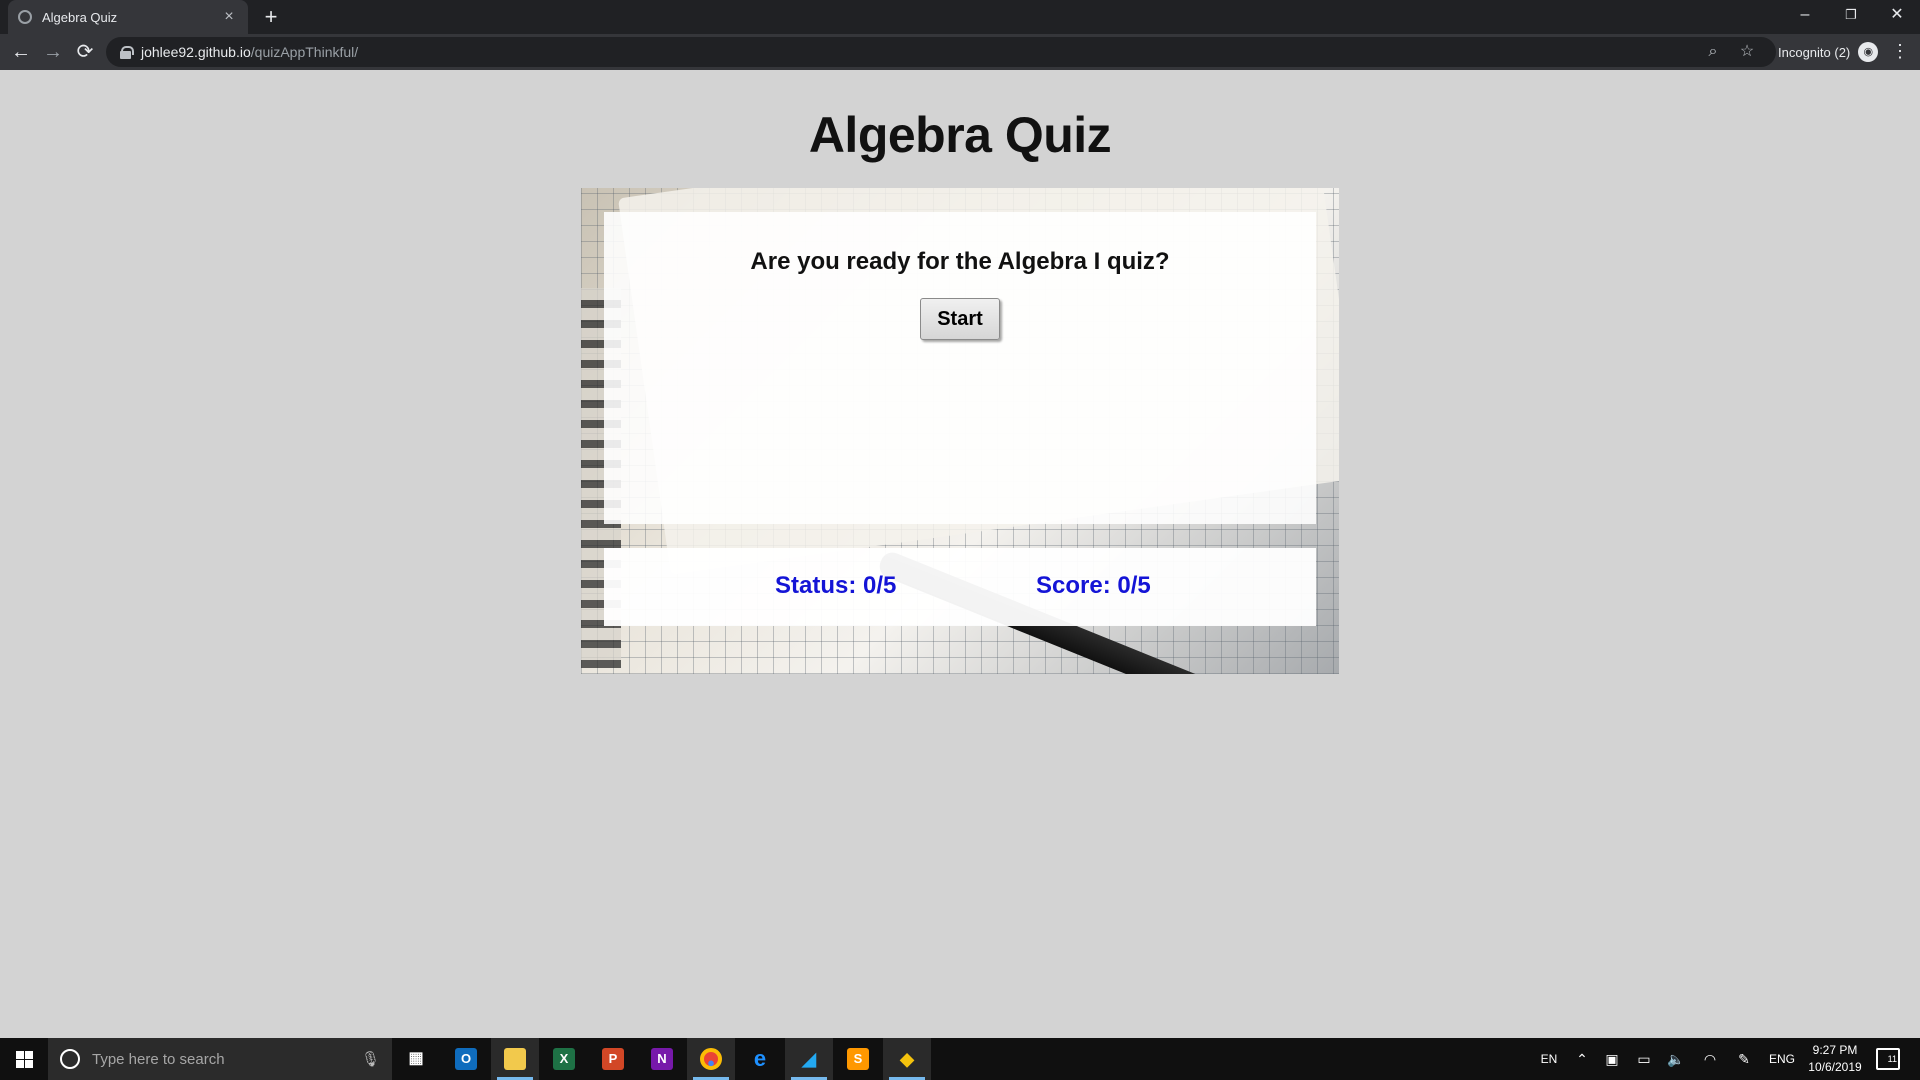  I want to click on taskbar-app-powerpoint: P, so click(613, 1059).